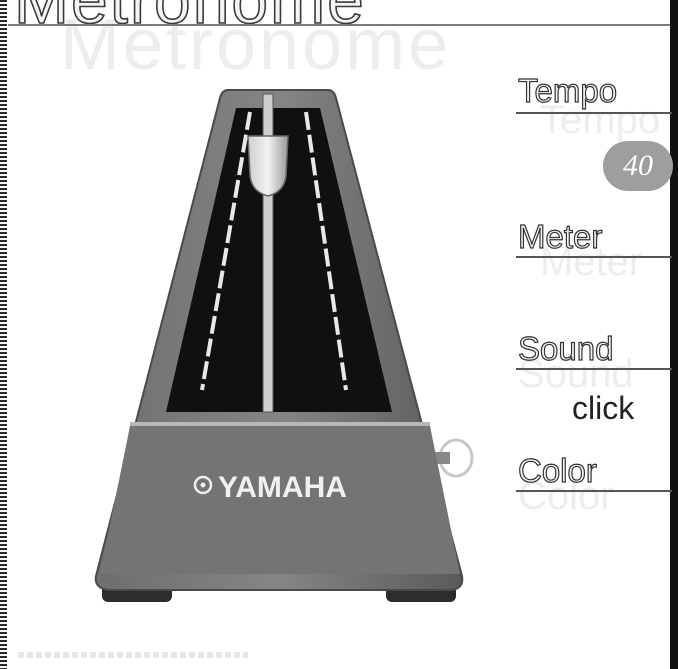  What do you see at coordinates (557, 470) in the screenshot?
I see `color-label: Color` at bounding box center [557, 470].